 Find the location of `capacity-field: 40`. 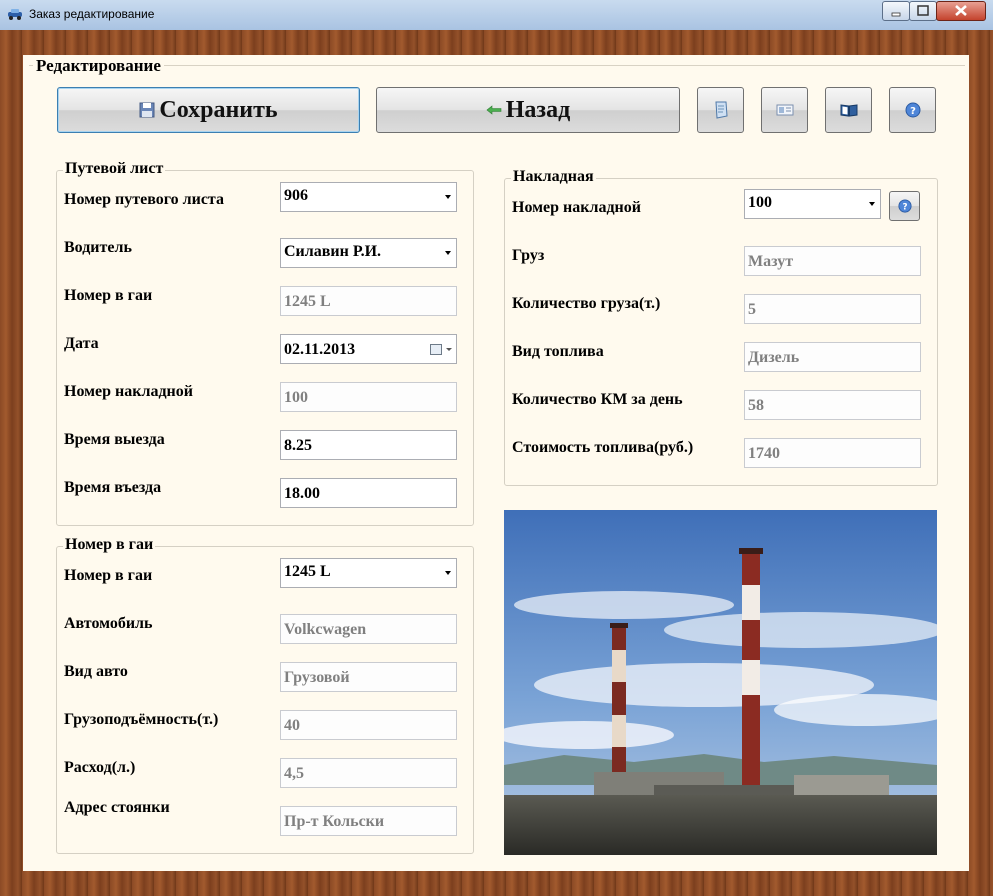

capacity-field: 40 is located at coordinates (368, 725).